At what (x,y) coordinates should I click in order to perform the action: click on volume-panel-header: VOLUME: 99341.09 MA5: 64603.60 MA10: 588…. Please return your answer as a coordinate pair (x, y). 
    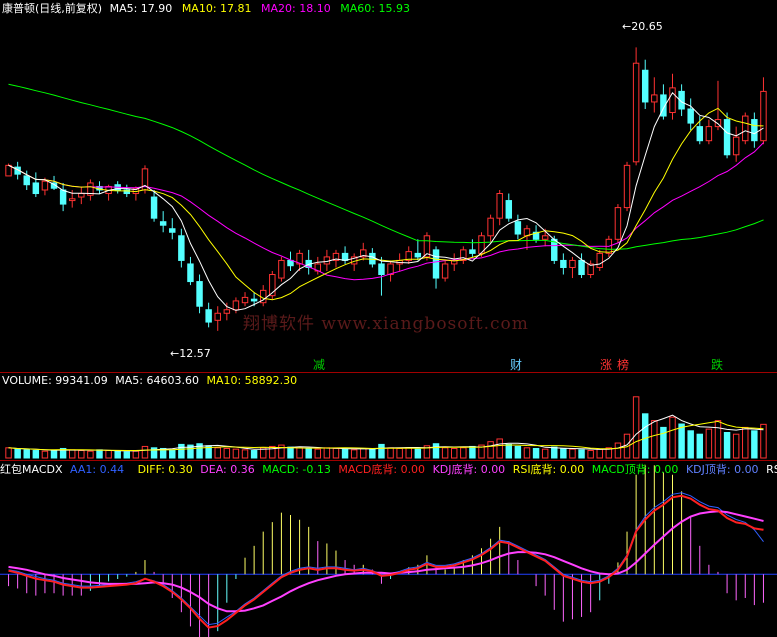
    Looking at the image, I should click on (149, 381).